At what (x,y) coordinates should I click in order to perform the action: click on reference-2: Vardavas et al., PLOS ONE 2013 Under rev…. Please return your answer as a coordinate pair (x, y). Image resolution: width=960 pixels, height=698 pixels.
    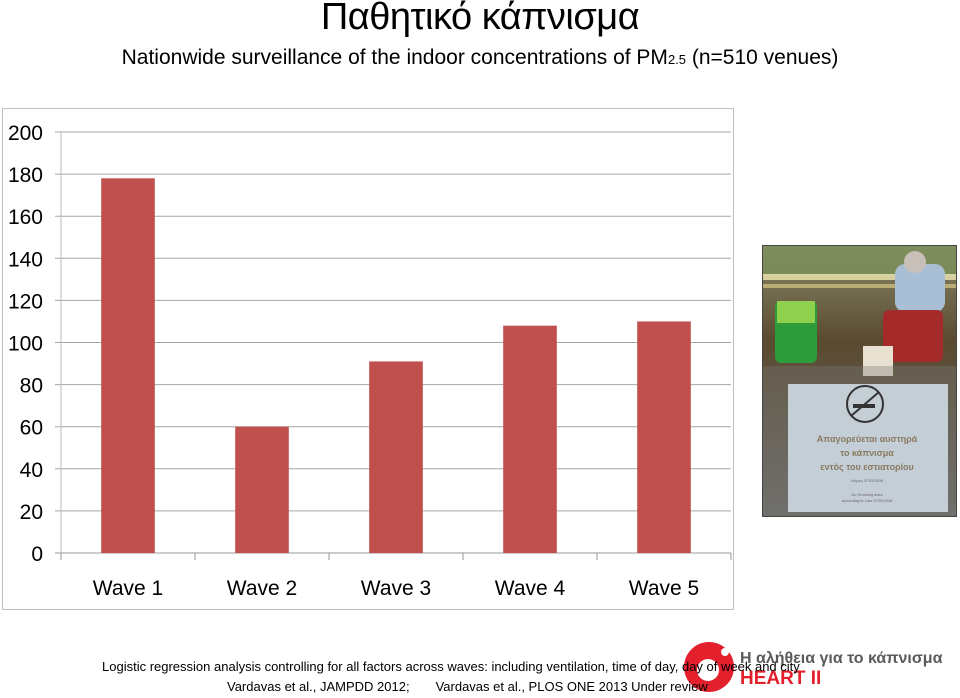
    Looking at the image, I should click on (571, 686).